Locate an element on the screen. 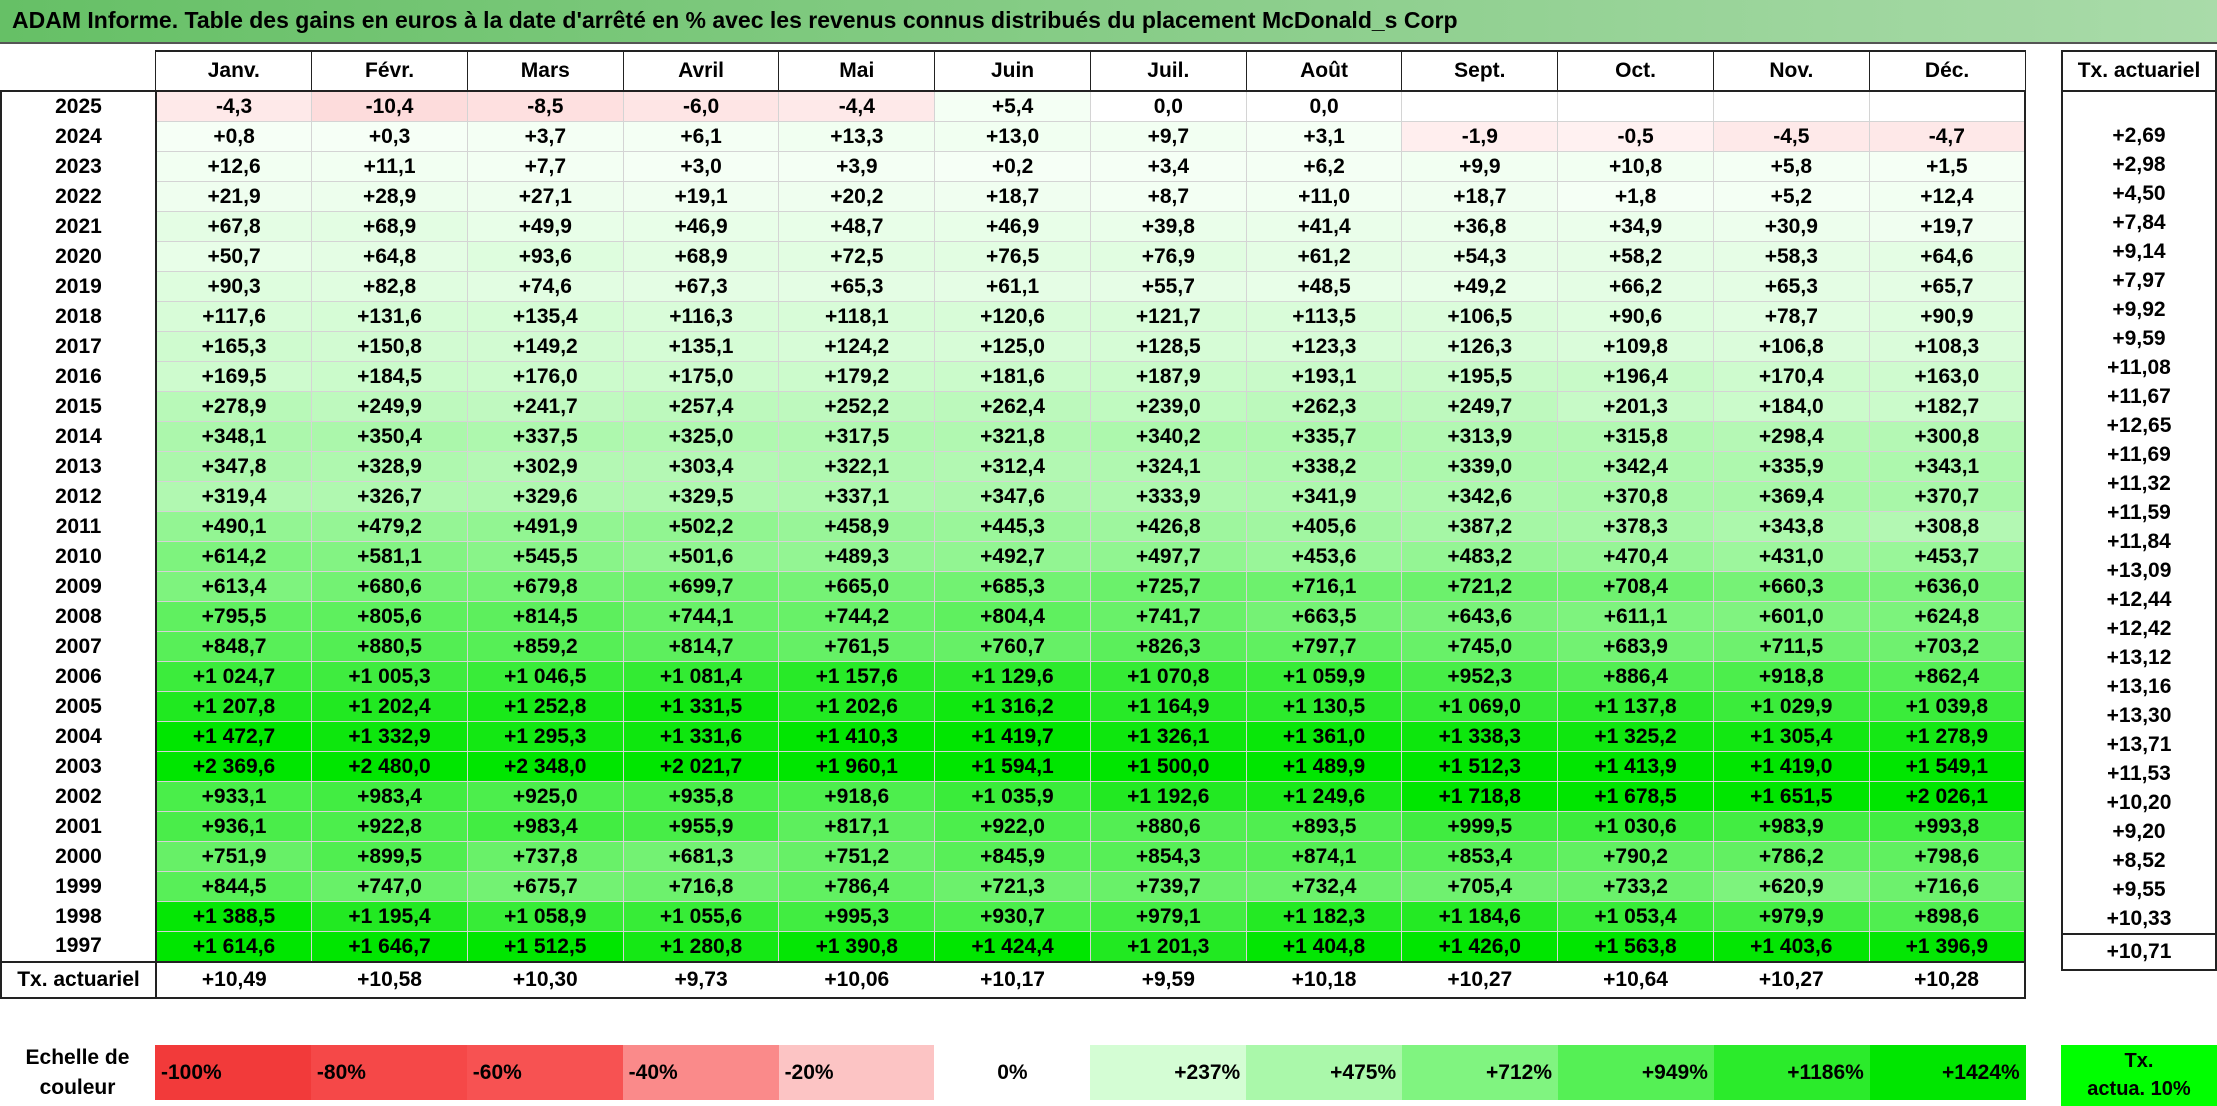  gain-cell: +445,3 is located at coordinates (1012, 526).